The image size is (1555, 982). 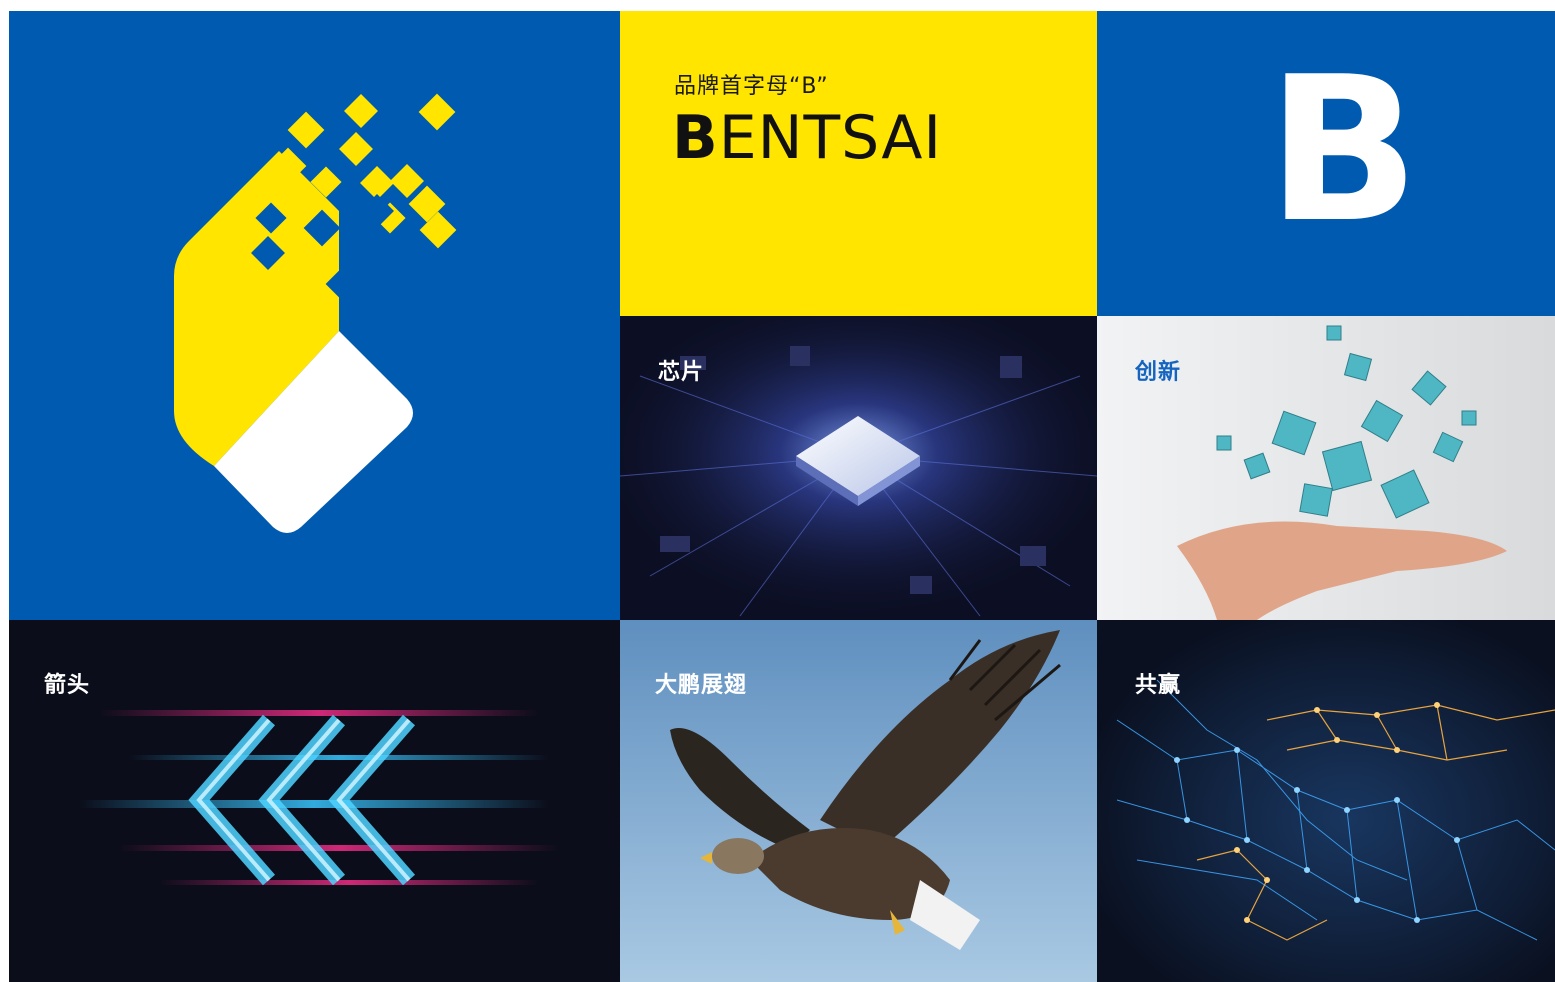 I want to click on arrow-panel: 箭头, so click(x=314, y=801).